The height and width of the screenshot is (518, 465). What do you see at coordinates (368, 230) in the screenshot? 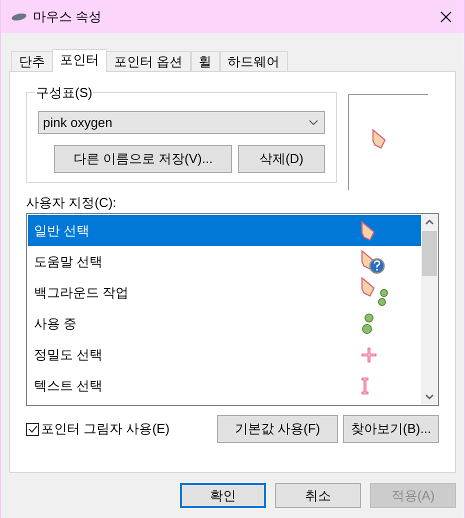
I see `pointer-icon` at bounding box center [368, 230].